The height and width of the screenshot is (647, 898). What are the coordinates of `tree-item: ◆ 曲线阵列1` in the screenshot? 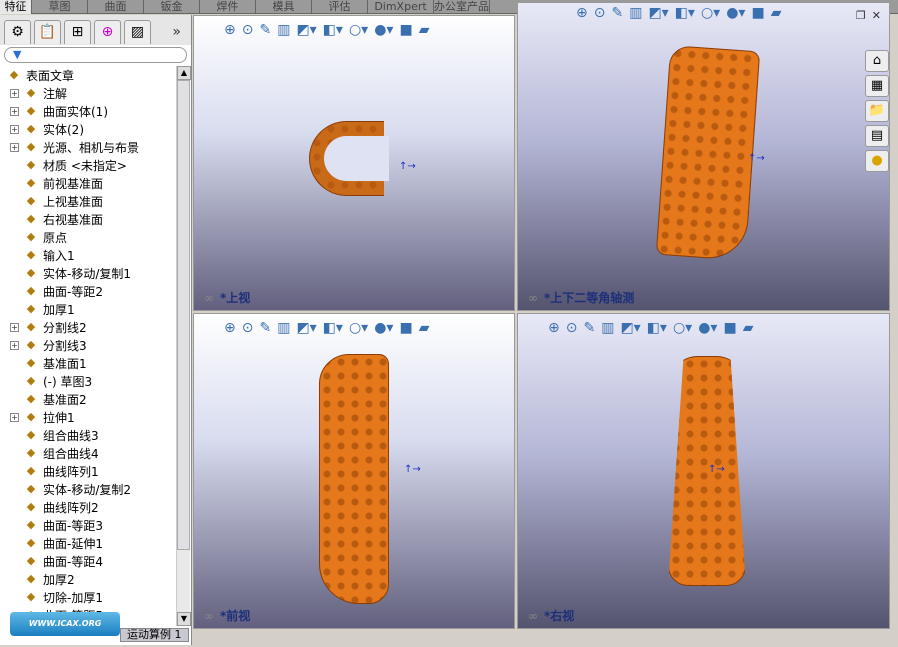 It's located at (88, 471).